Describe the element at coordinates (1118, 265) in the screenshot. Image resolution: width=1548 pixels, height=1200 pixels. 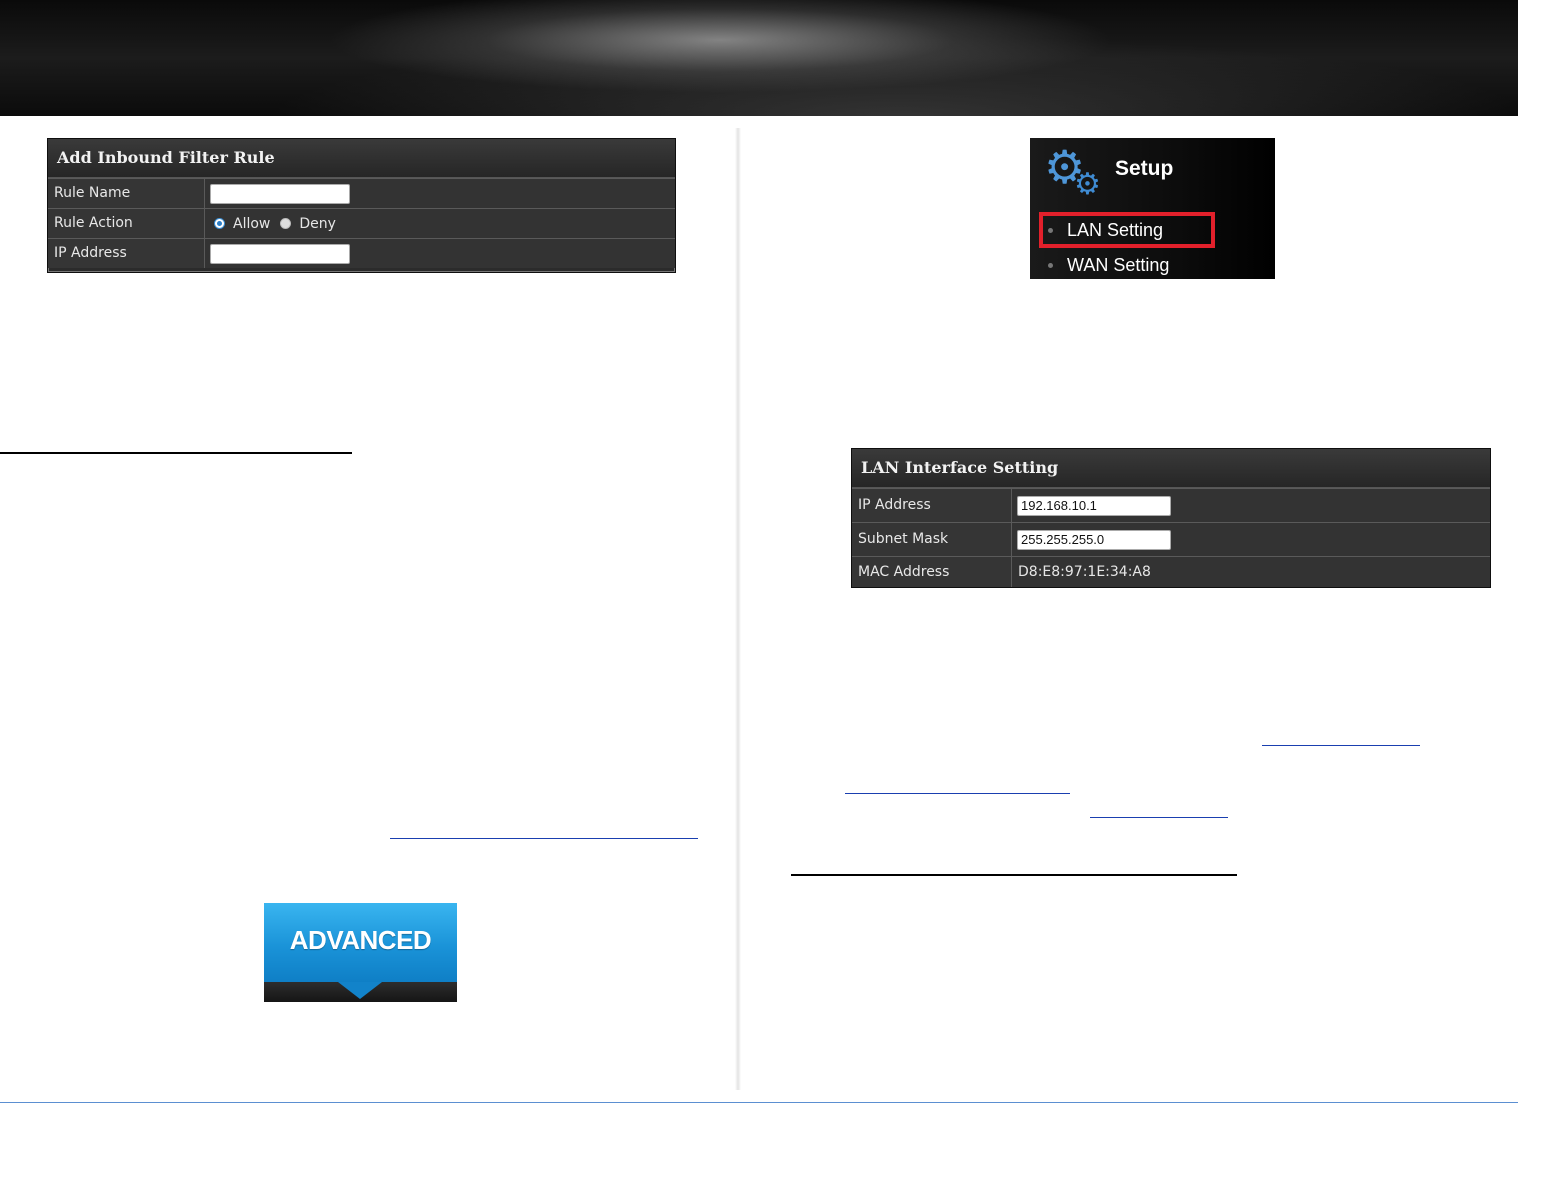
I see `menu-item-label: WAN Setting` at that location.